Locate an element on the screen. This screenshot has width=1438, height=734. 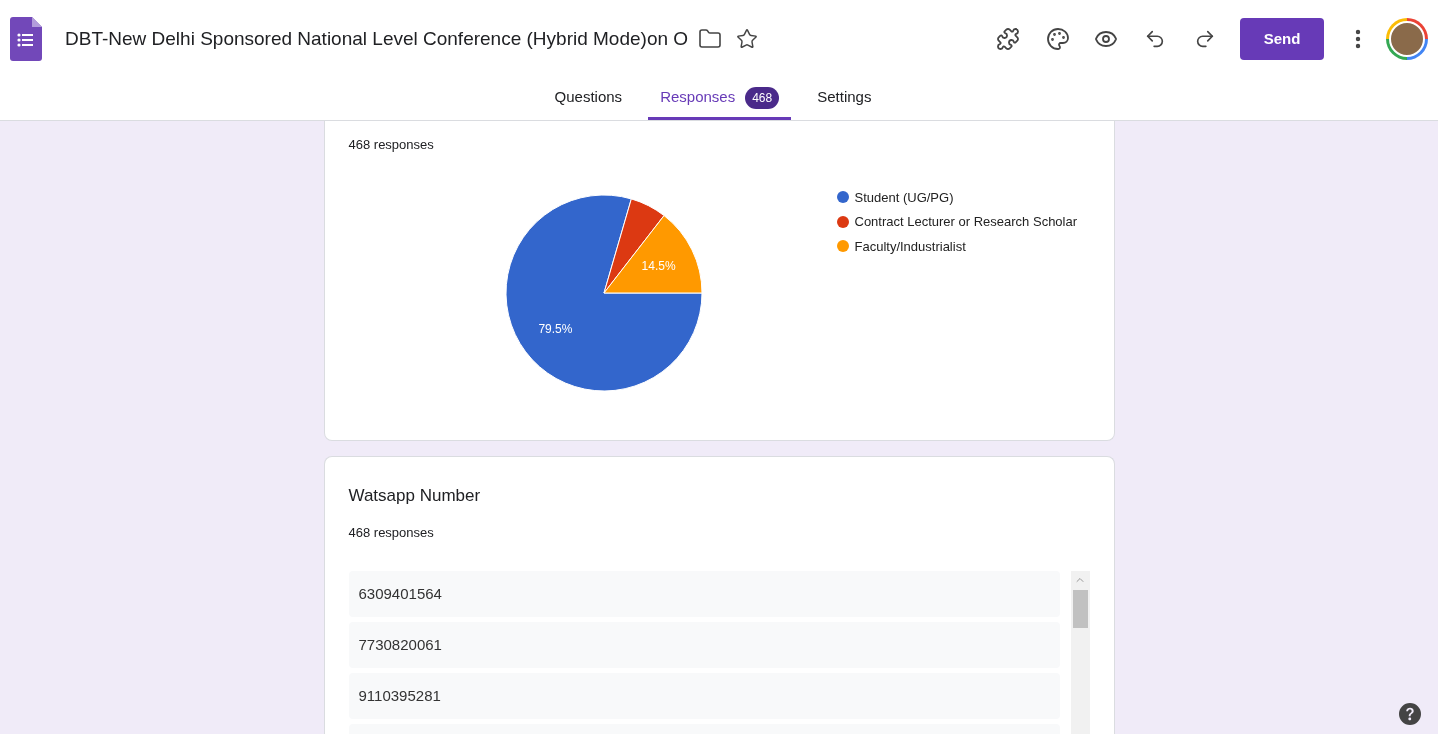
form-title: DBT-New Delhi Sponsored National Level Conference (Hybrid Mode)on O is located at coordinates (377, 39).